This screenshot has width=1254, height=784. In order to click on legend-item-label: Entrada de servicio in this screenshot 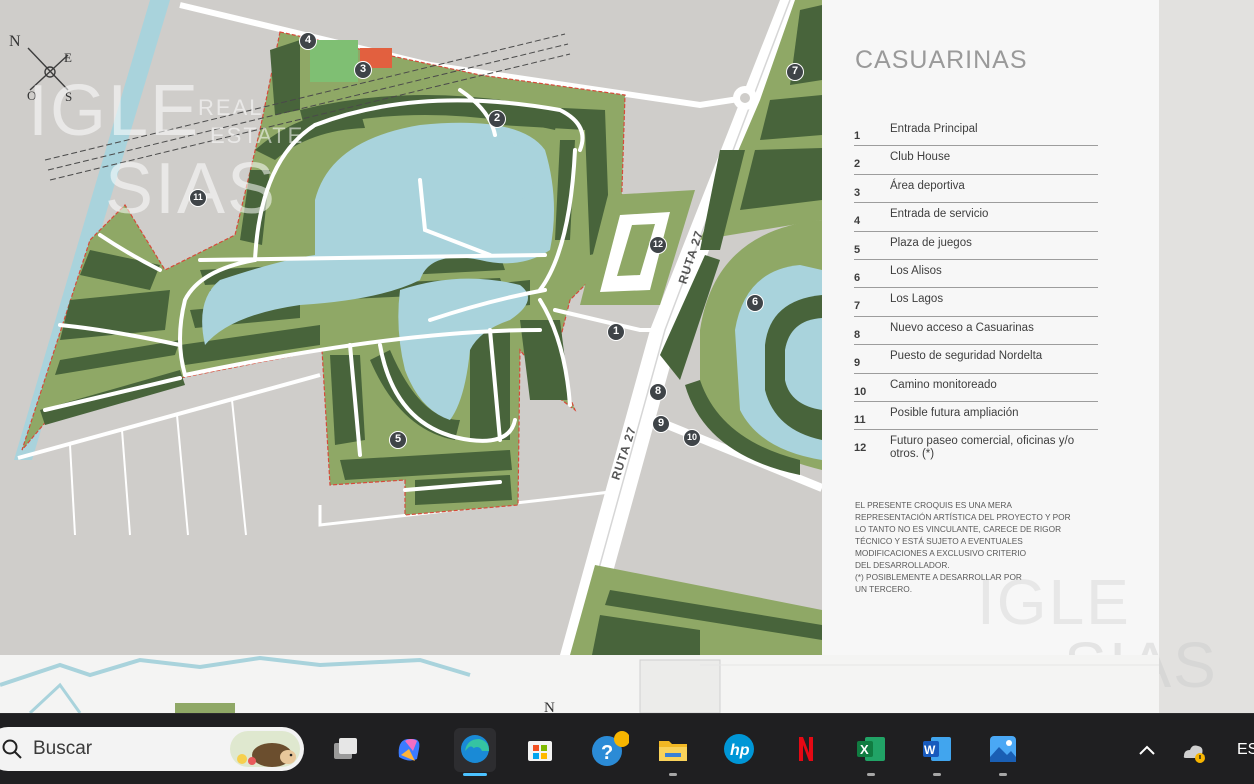, I will do `click(939, 214)`.